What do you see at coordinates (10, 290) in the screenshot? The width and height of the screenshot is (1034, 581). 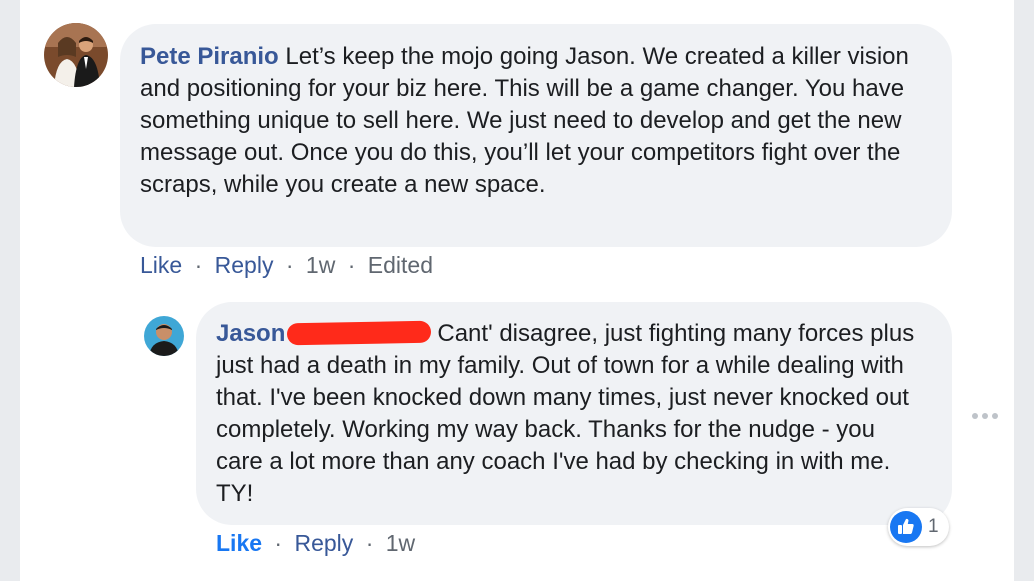 I see `page-left-edge` at bounding box center [10, 290].